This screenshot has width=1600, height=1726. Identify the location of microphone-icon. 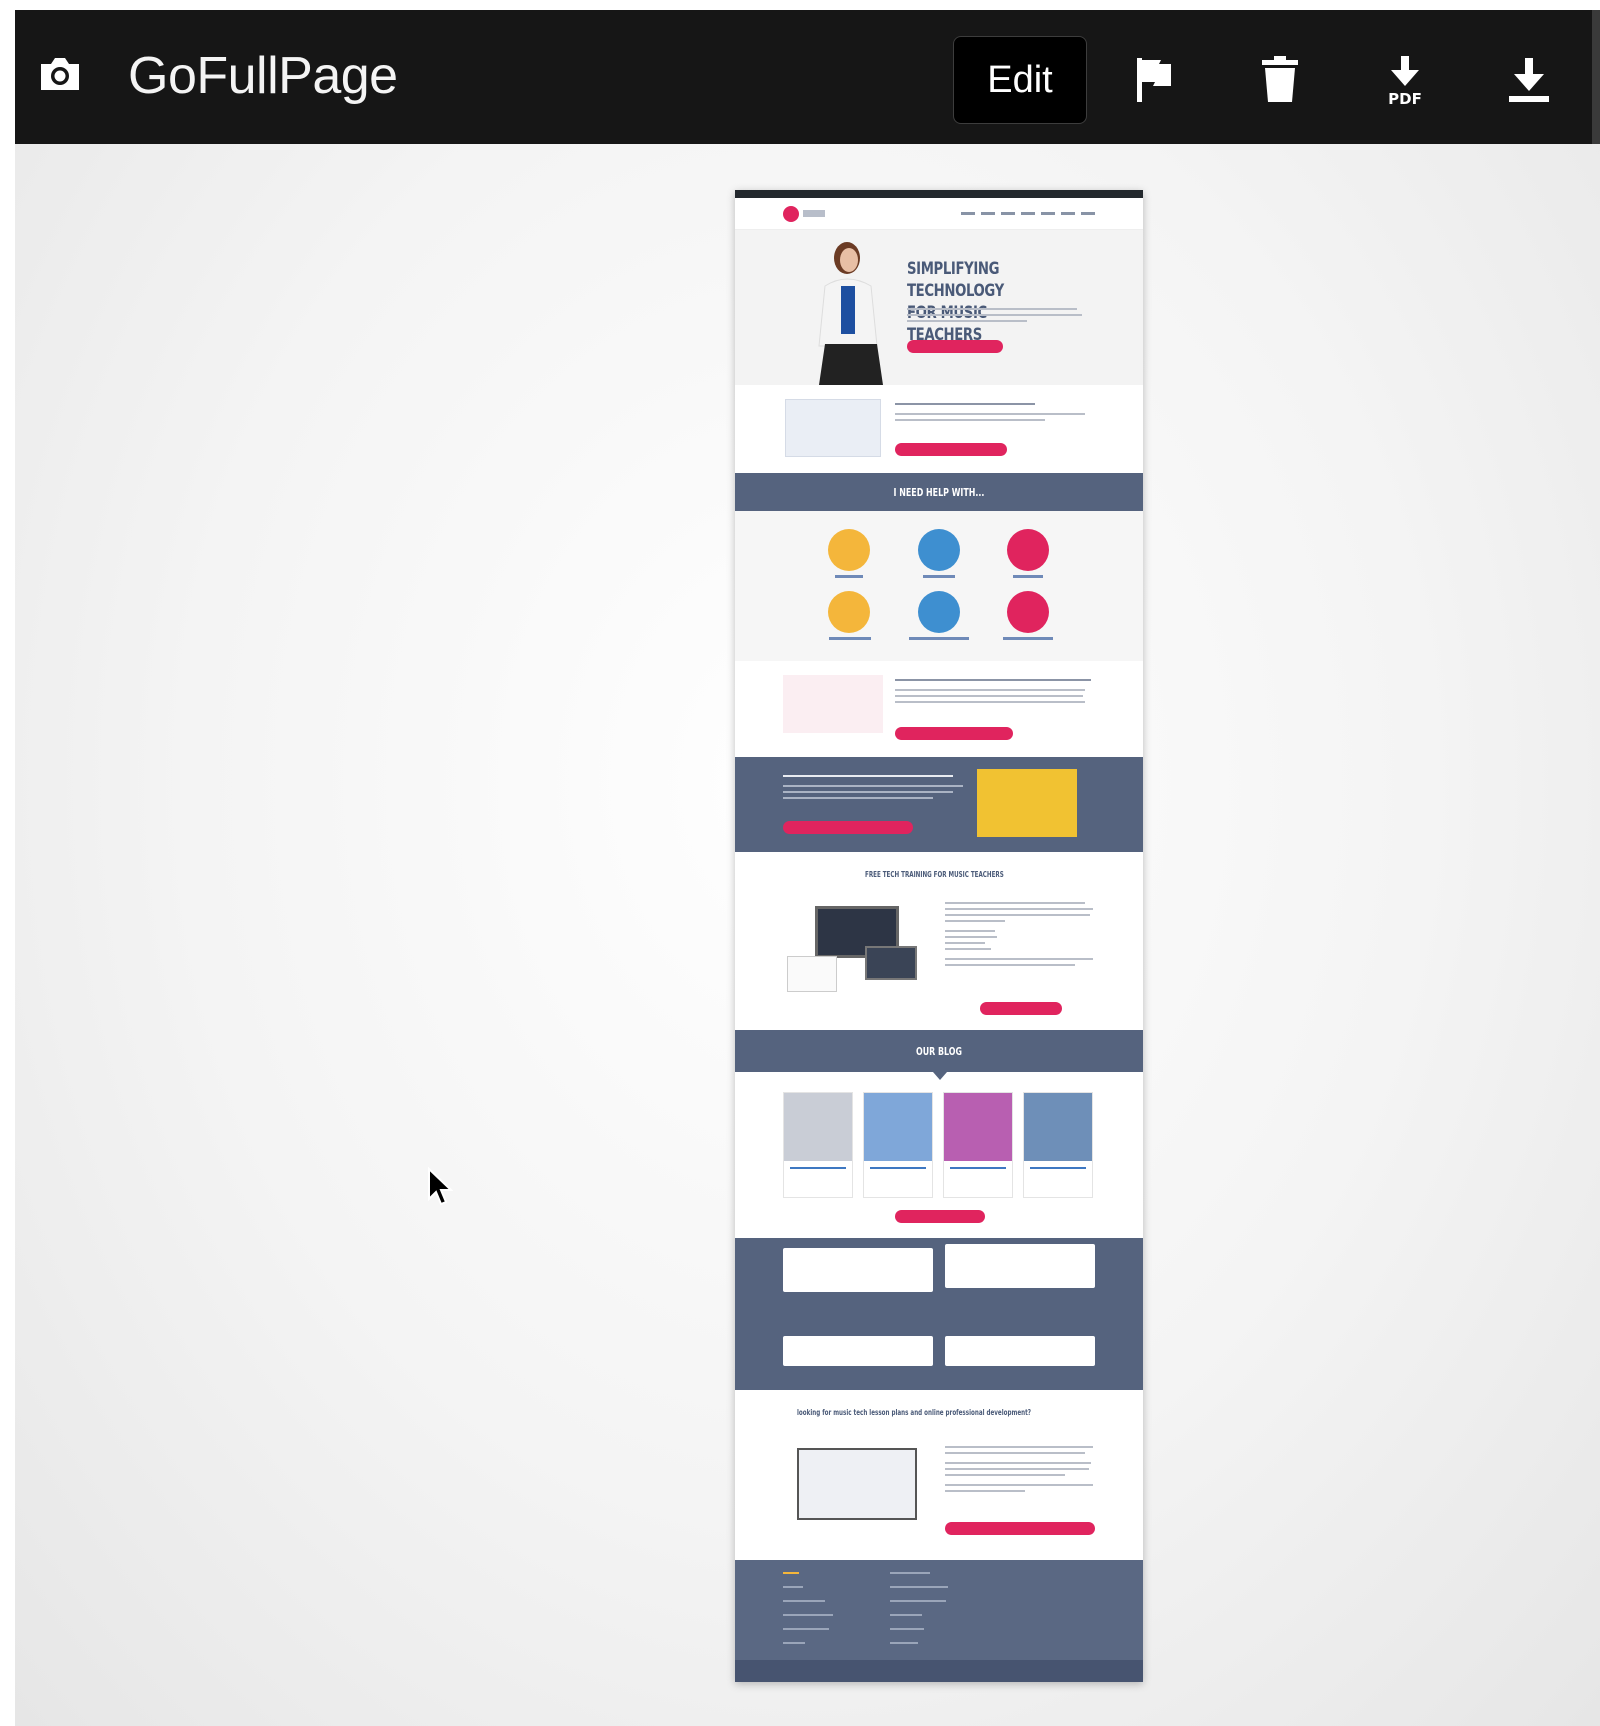
(939, 612).